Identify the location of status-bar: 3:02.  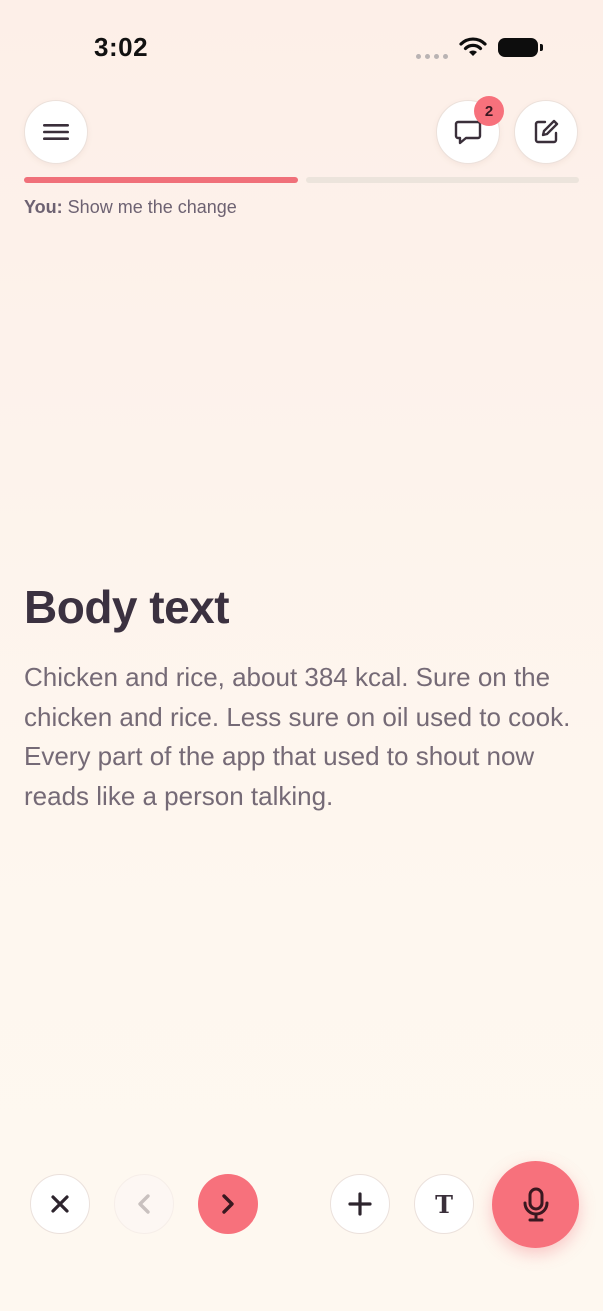
(301, 48).